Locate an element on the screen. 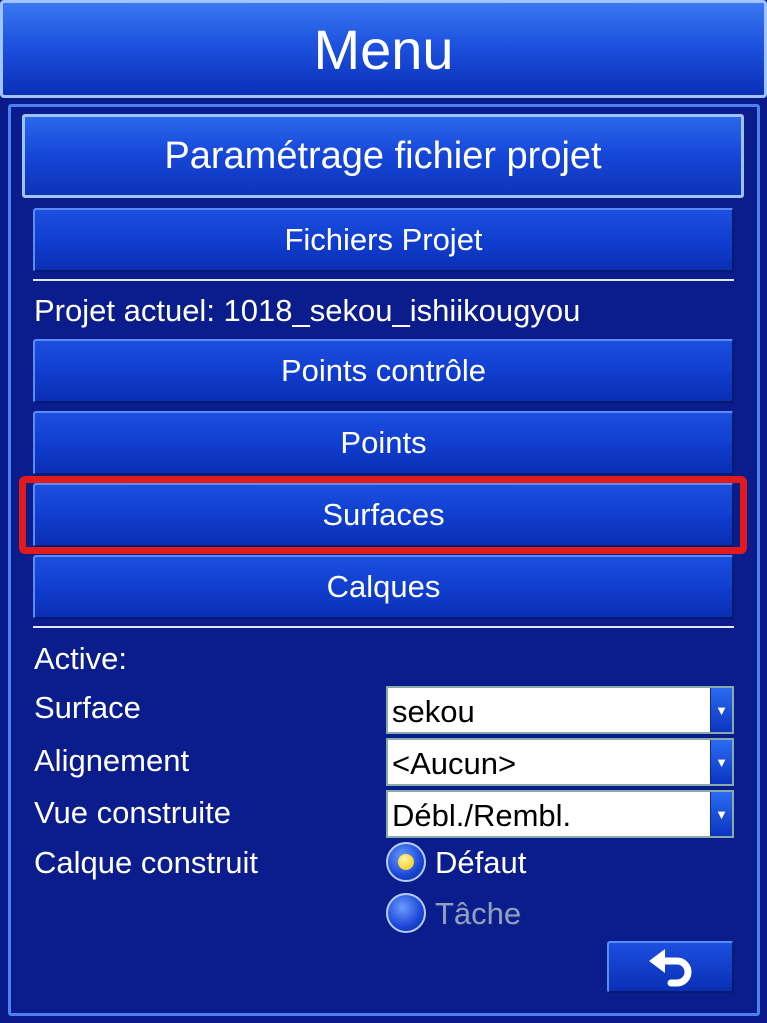 Image resolution: width=767 pixels, height=1023 pixels. layer-label: Calque construit is located at coordinates (146, 862).